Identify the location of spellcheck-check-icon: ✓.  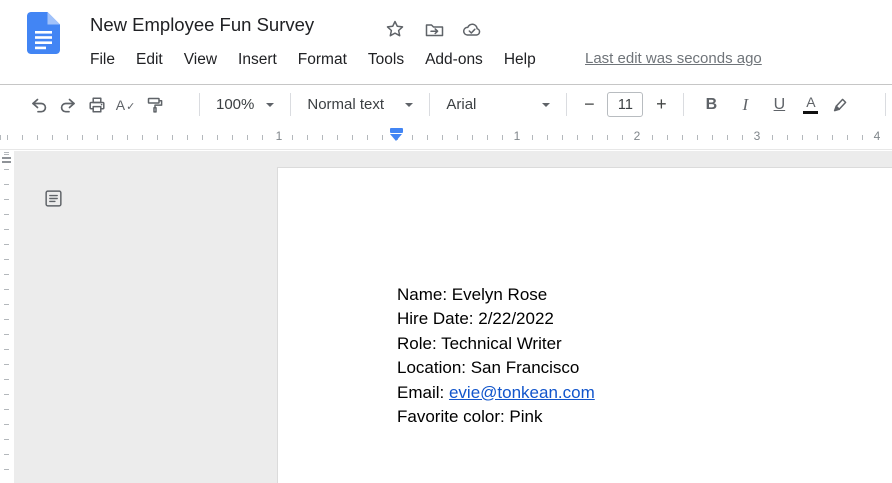
(131, 106).